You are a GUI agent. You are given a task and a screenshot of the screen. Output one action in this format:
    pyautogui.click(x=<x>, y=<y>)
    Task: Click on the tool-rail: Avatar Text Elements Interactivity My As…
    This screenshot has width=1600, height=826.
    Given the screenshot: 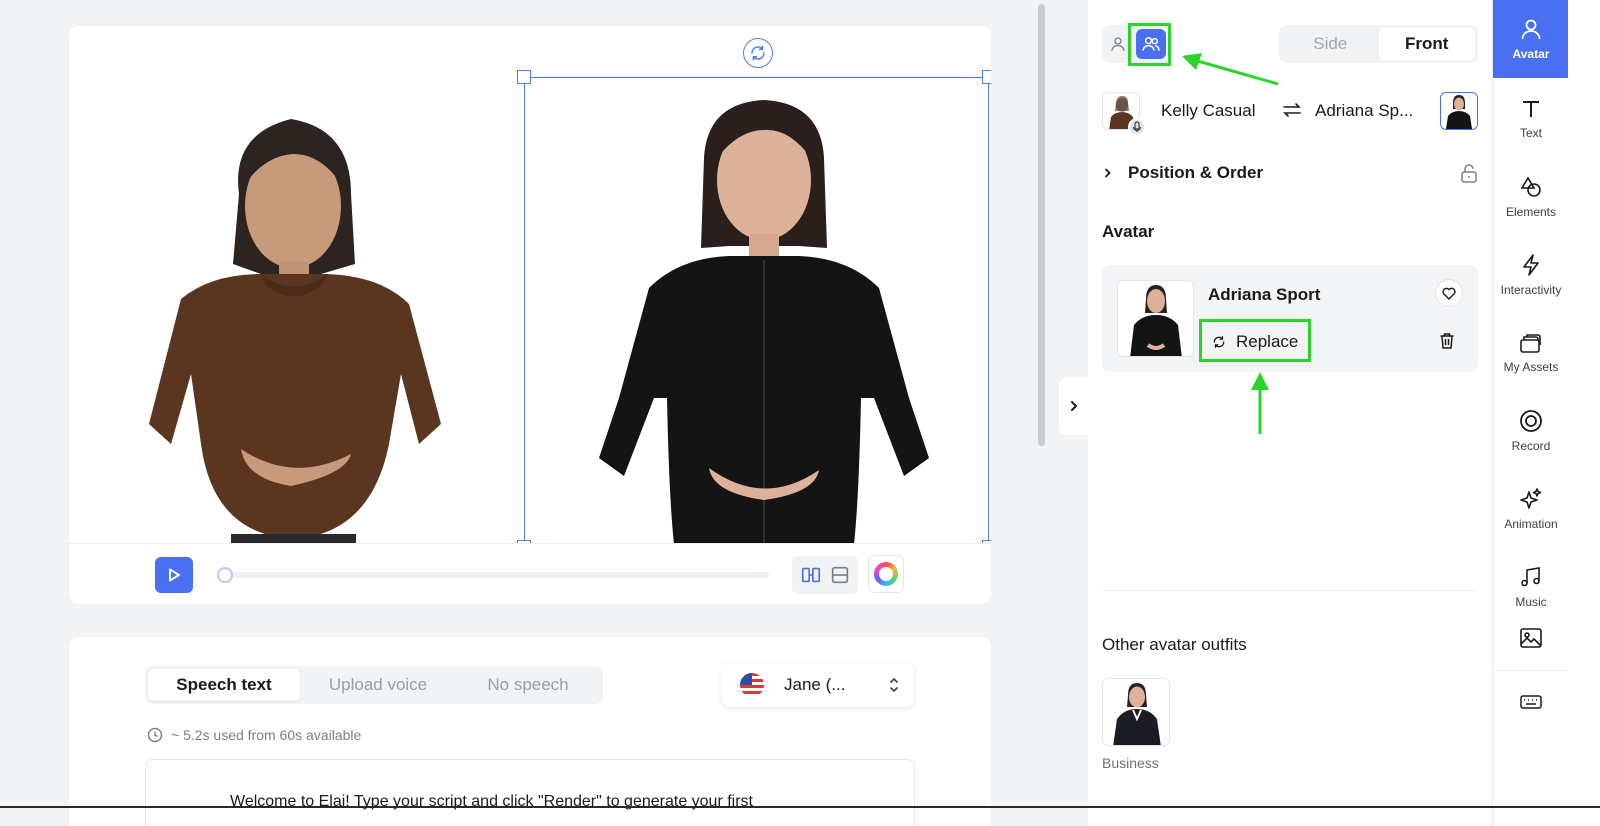 What is the action you would take?
    pyautogui.click(x=1530, y=413)
    